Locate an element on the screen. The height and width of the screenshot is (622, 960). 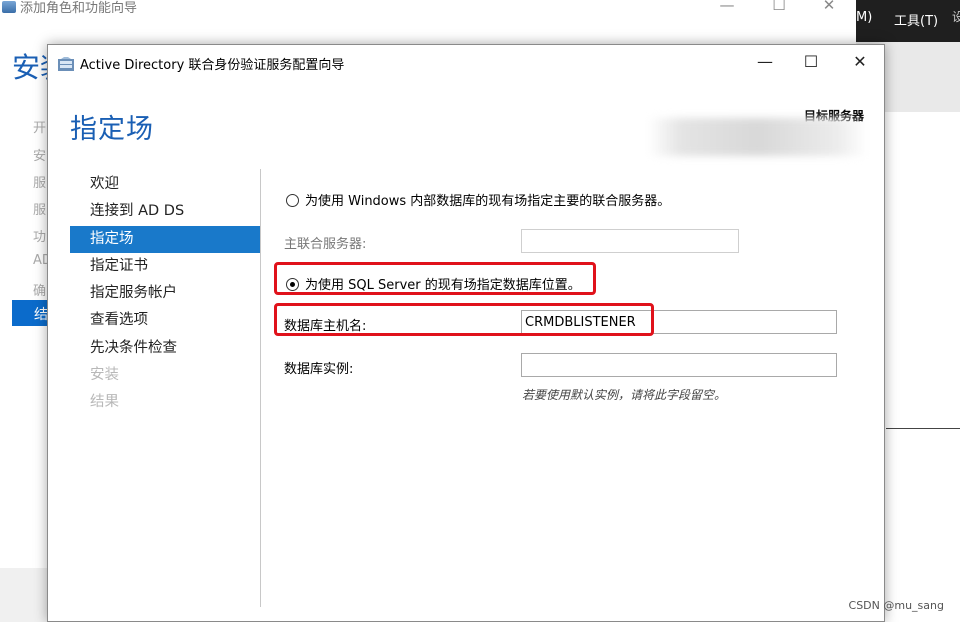
background-step: 安 is located at coordinates (40, 156).